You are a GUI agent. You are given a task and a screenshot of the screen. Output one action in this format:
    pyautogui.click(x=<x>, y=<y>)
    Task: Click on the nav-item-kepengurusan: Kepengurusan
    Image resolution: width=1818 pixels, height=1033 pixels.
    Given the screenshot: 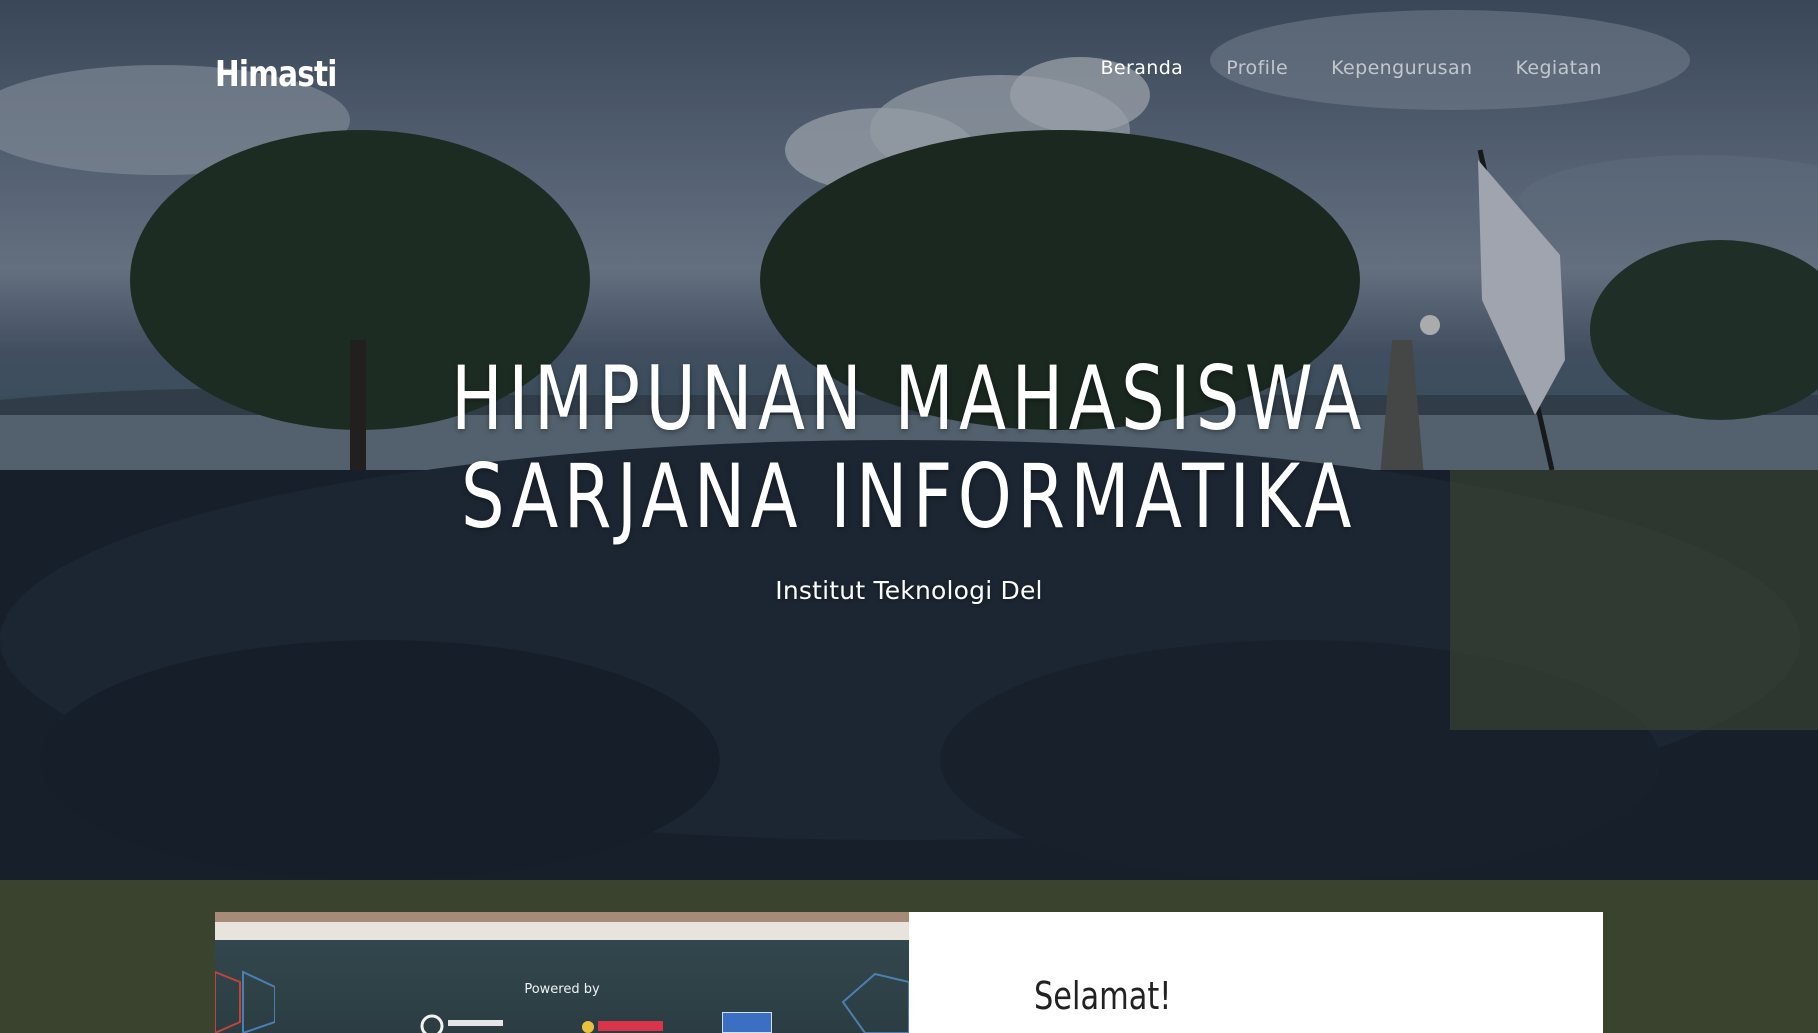 What is the action you would take?
    pyautogui.click(x=1401, y=68)
    